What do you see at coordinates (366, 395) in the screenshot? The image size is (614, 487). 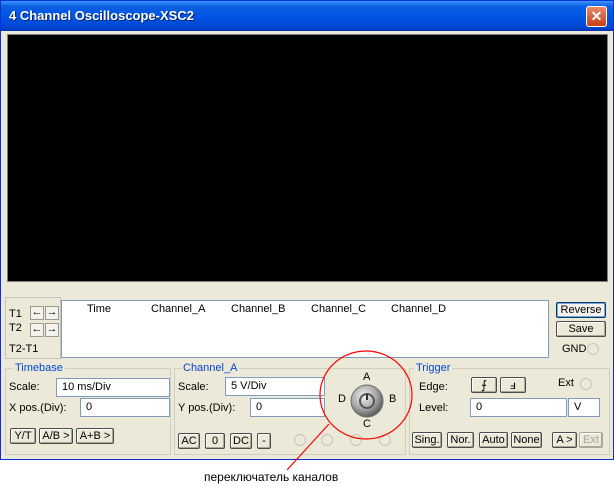 I see `annotation-circle` at bounding box center [366, 395].